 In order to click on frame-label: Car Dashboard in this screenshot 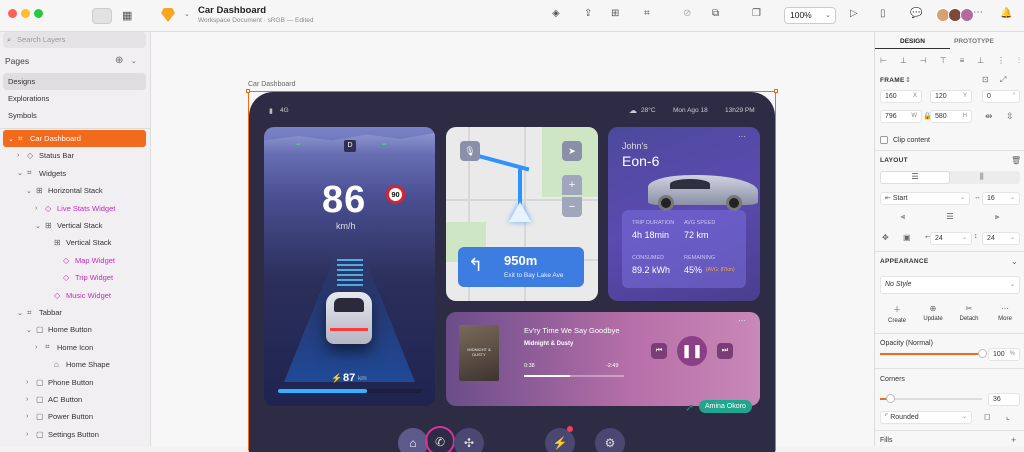, I will do `click(271, 84)`.